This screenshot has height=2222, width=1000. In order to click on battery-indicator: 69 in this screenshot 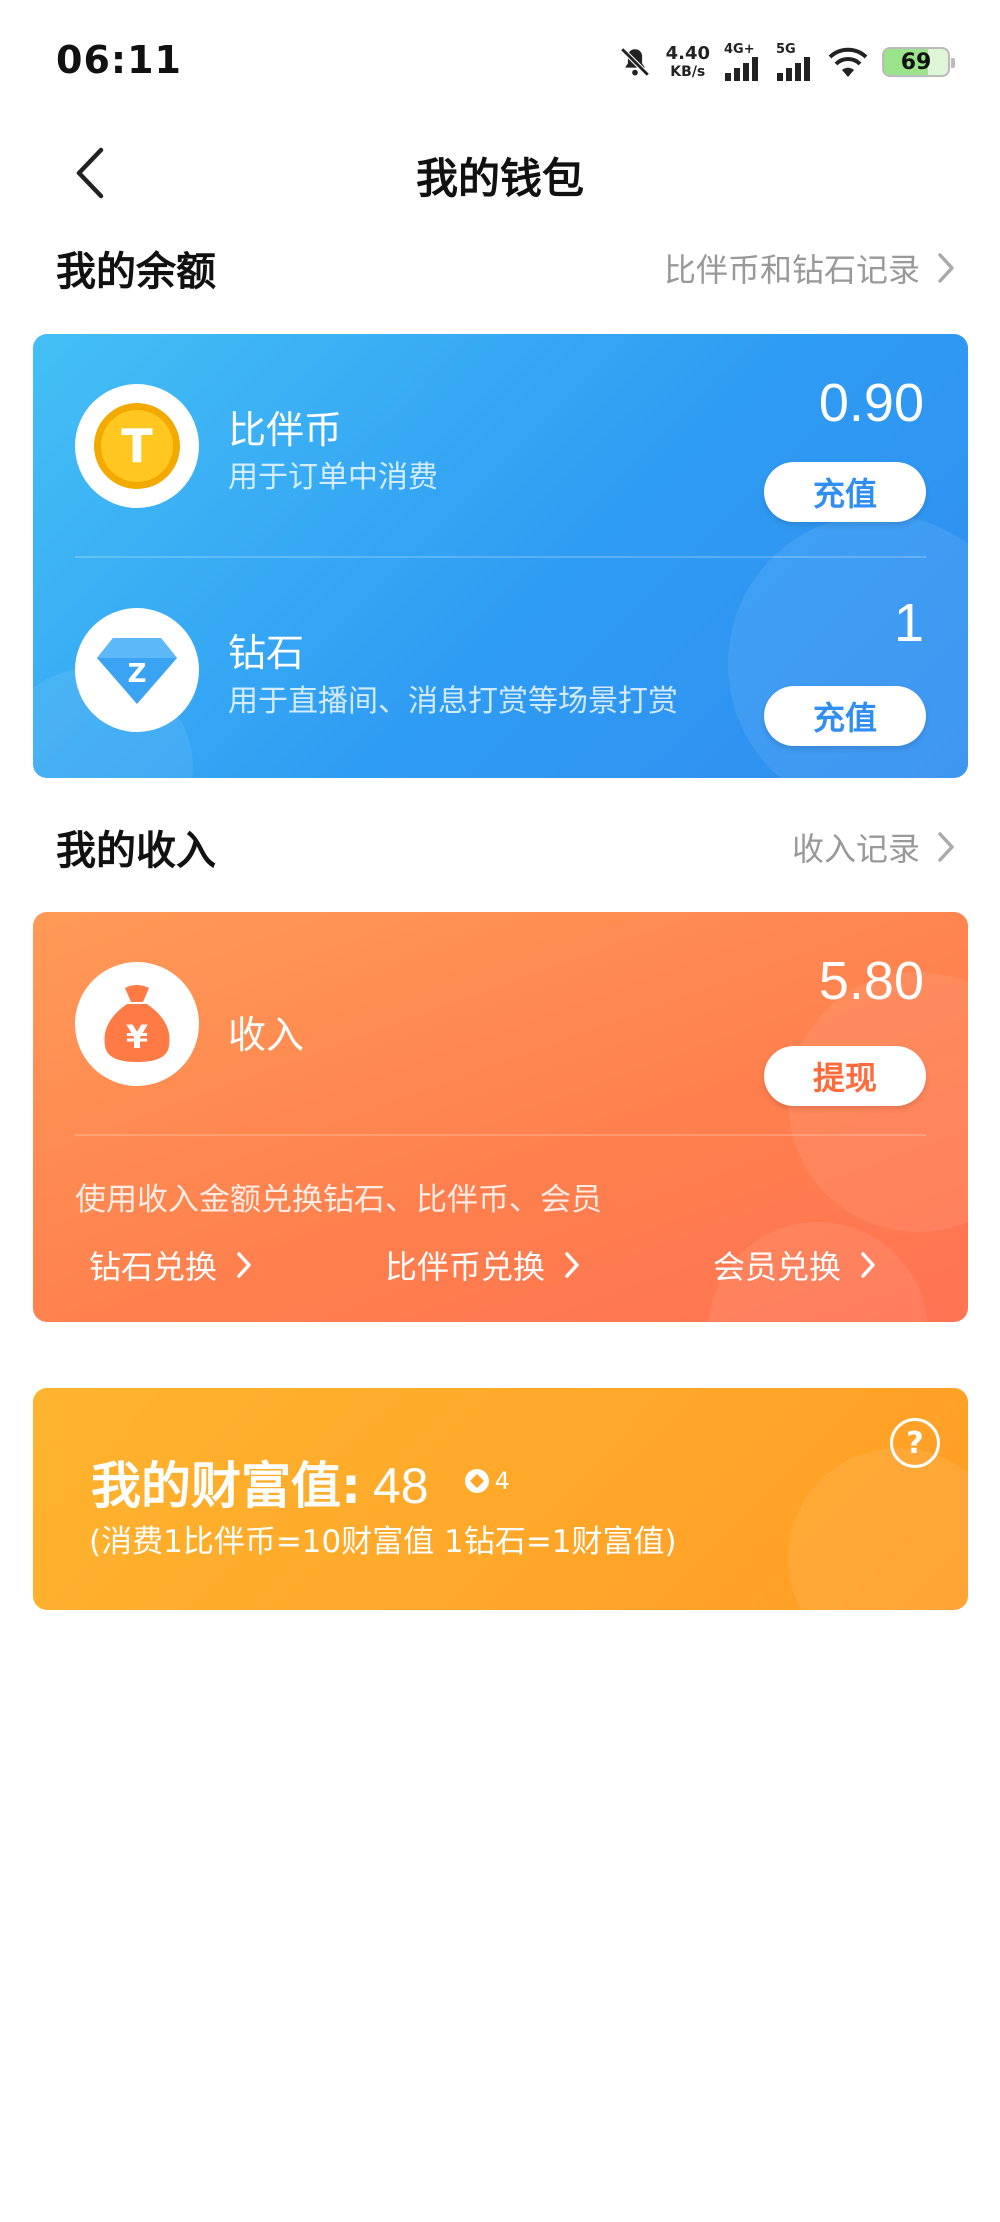, I will do `click(918, 62)`.